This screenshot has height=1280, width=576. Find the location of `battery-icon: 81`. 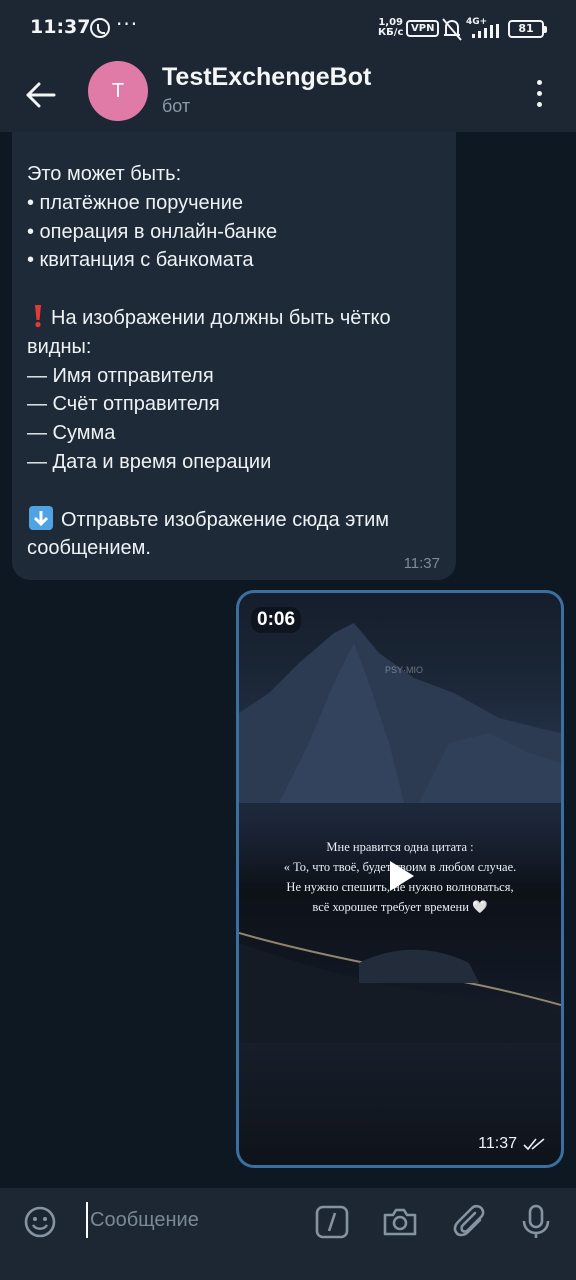

battery-icon: 81 is located at coordinates (527, 29).